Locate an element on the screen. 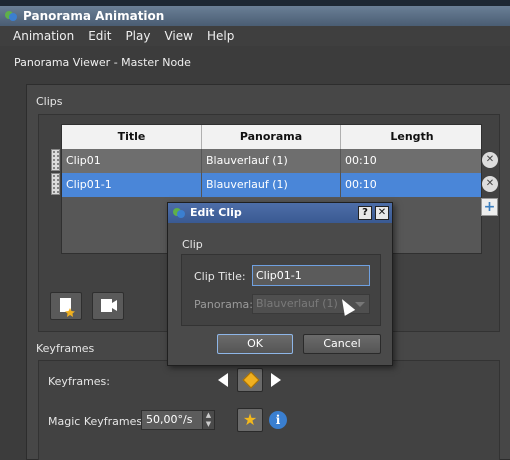  dialog-titlebar: Edit Clip ? ✕ is located at coordinates (280, 213).